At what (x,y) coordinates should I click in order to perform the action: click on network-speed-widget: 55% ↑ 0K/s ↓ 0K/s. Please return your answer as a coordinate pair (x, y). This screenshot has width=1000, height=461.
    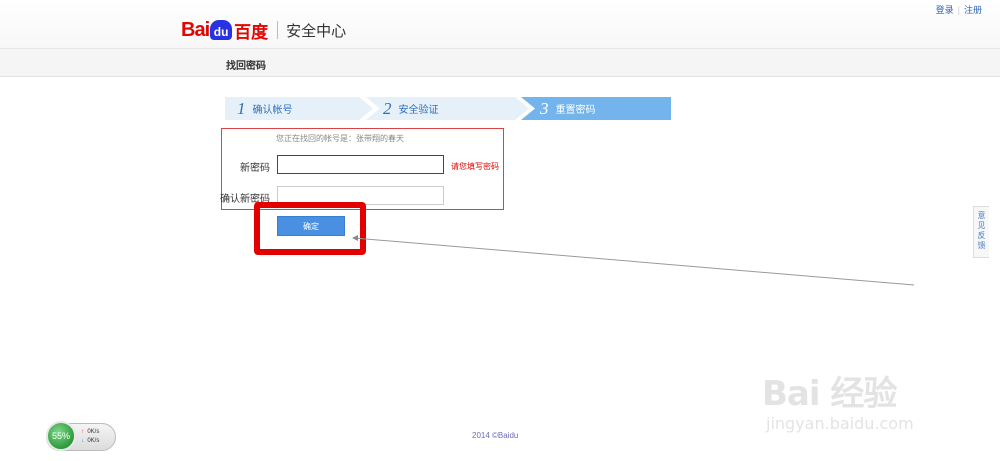
    Looking at the image, I should click on (81, 436).